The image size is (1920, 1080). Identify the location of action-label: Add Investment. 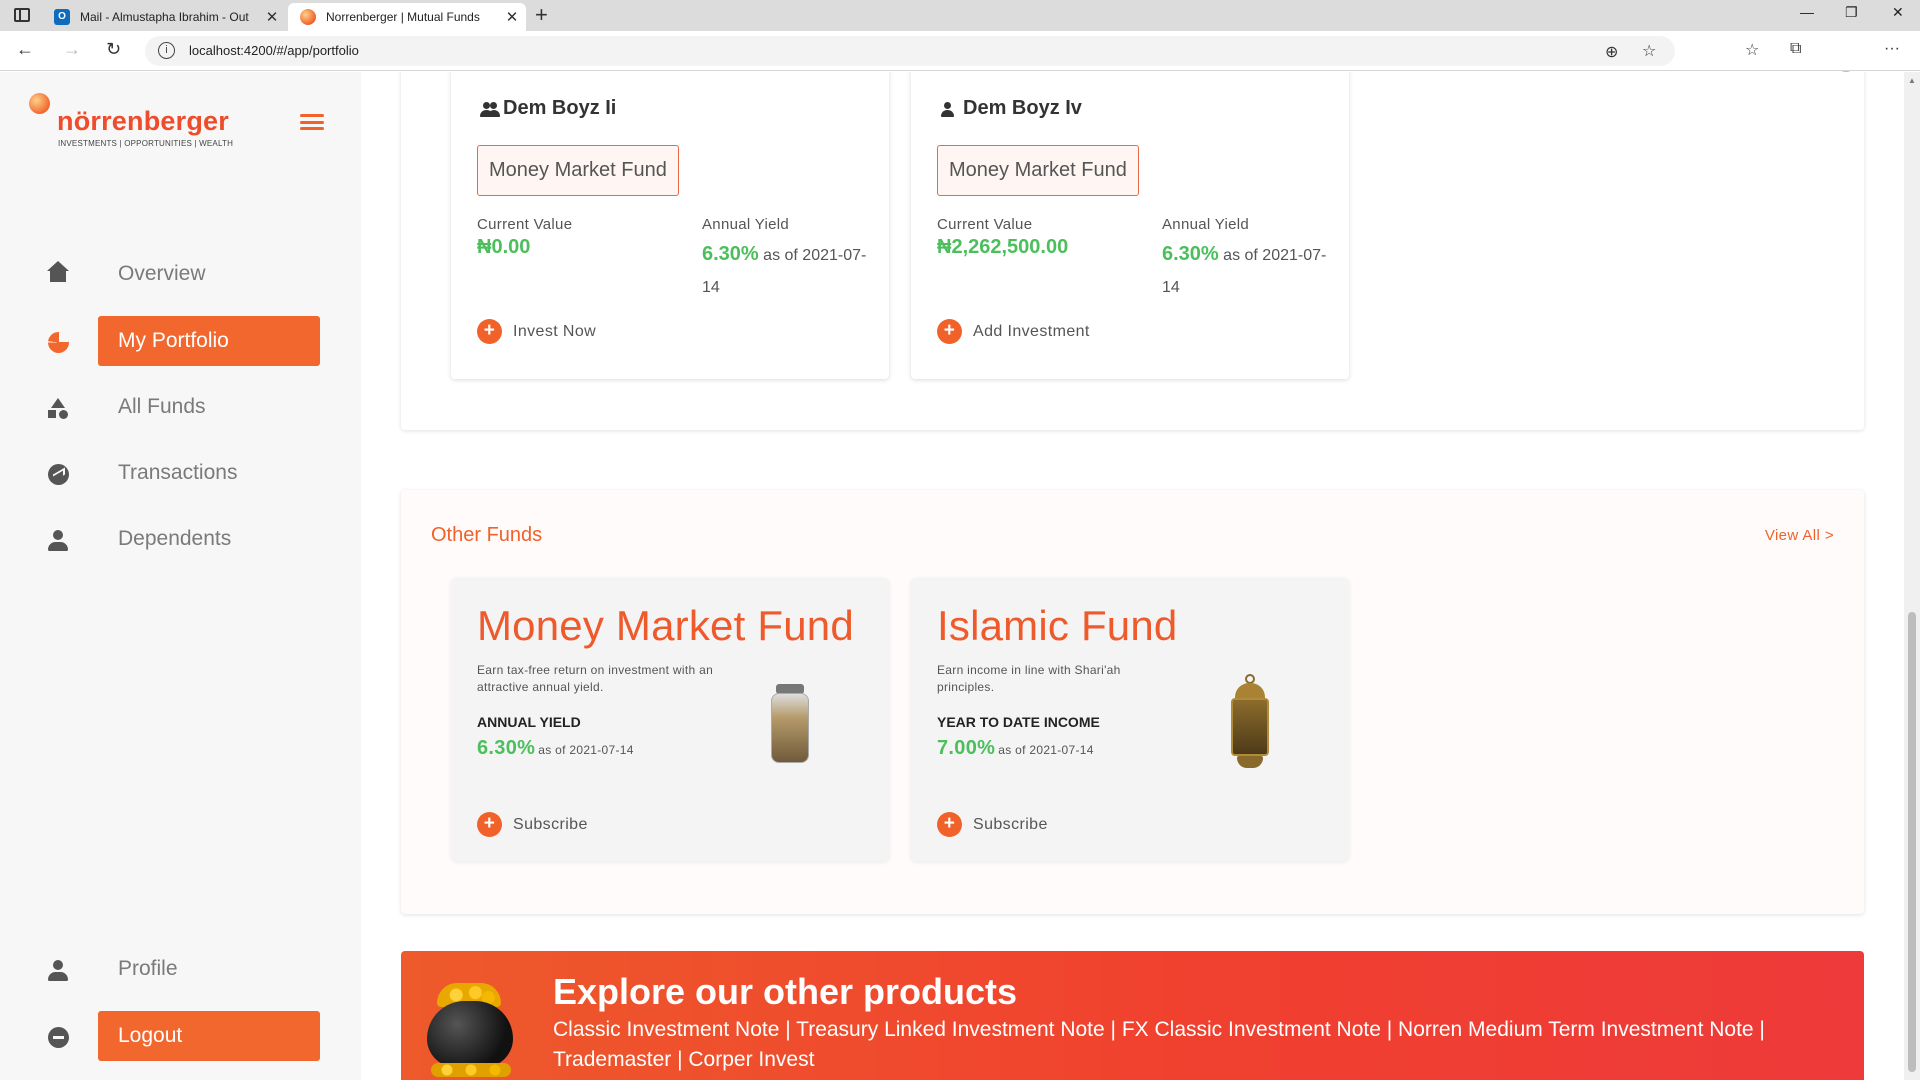
(1031, 331).